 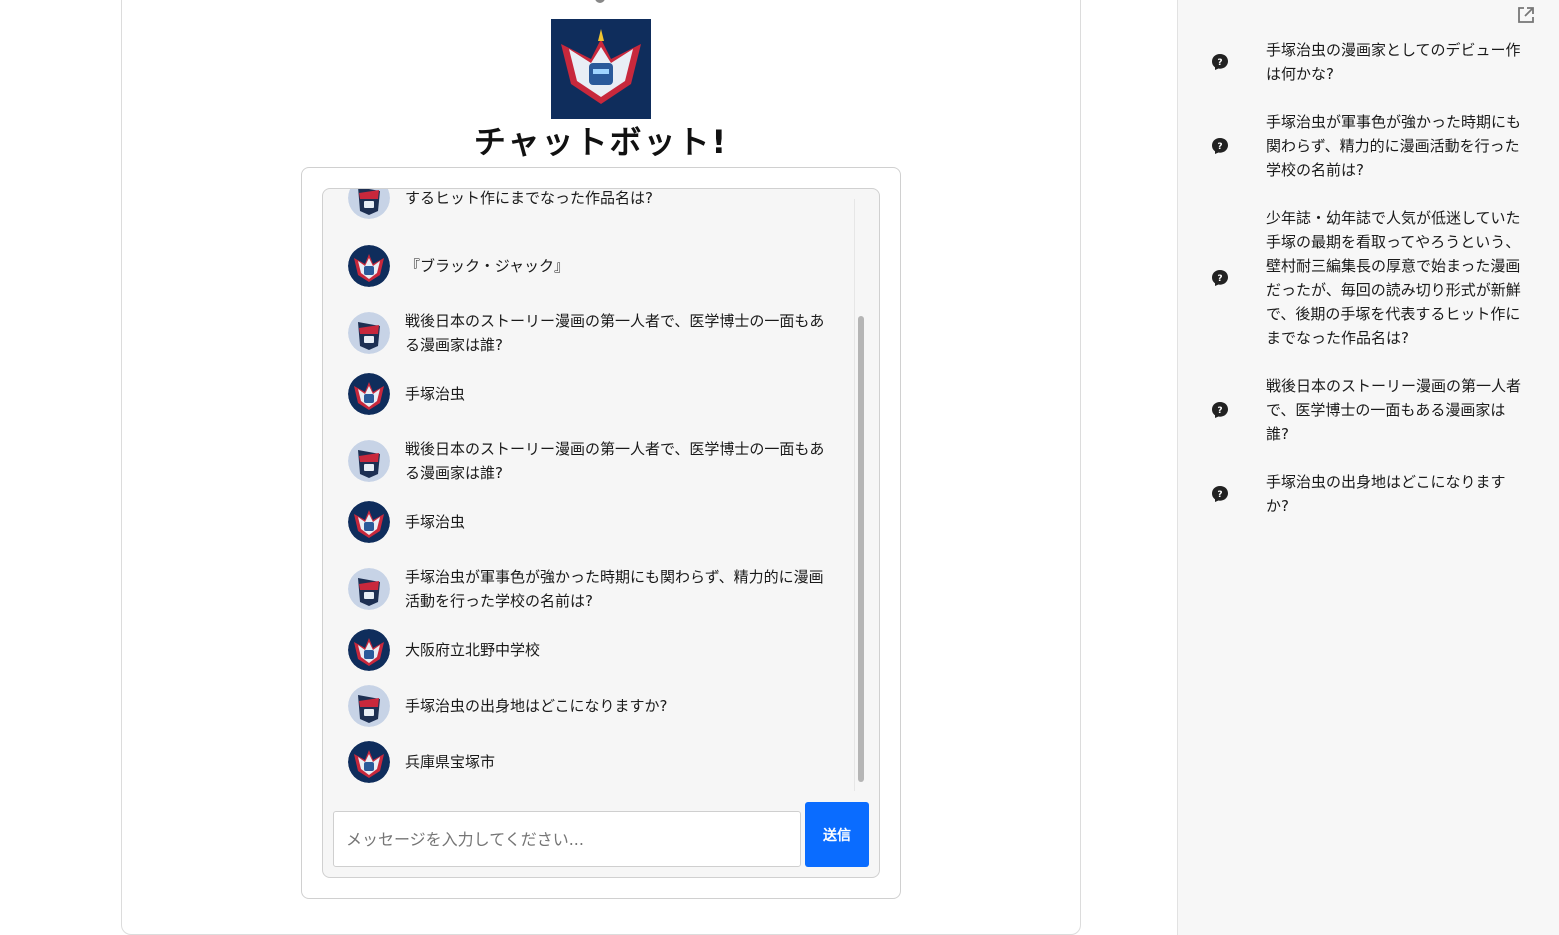 I want to click on external-link-icon, so click(x=1526, y=15).